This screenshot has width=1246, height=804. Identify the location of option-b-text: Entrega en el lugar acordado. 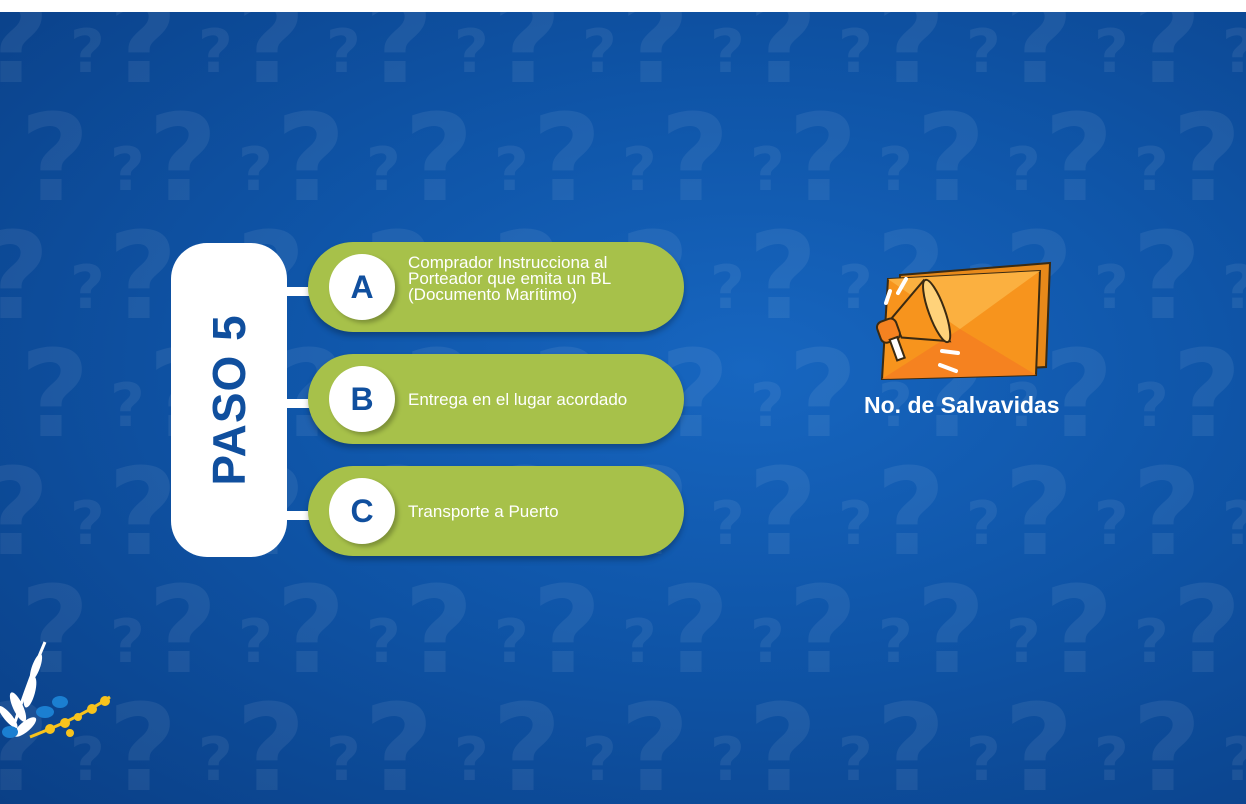
(518, 399).